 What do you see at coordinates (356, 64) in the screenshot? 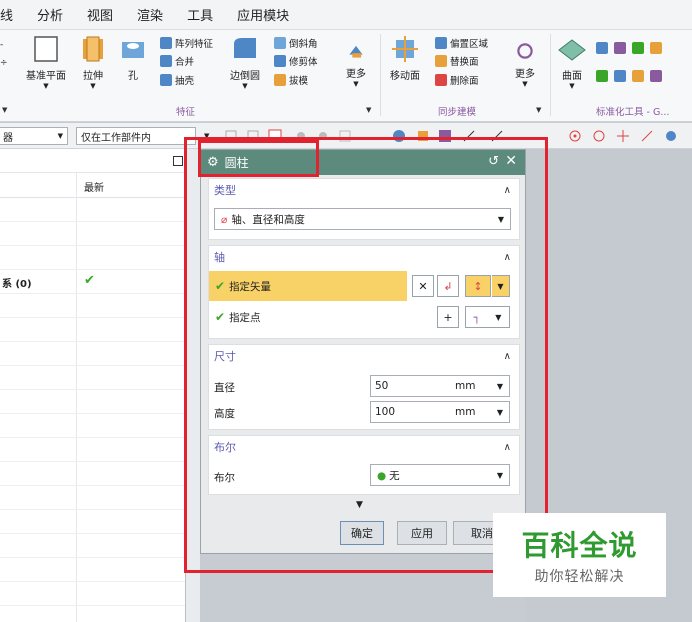
I see `more-button-1: 更多 ▼` at bounding box center [356, 64].